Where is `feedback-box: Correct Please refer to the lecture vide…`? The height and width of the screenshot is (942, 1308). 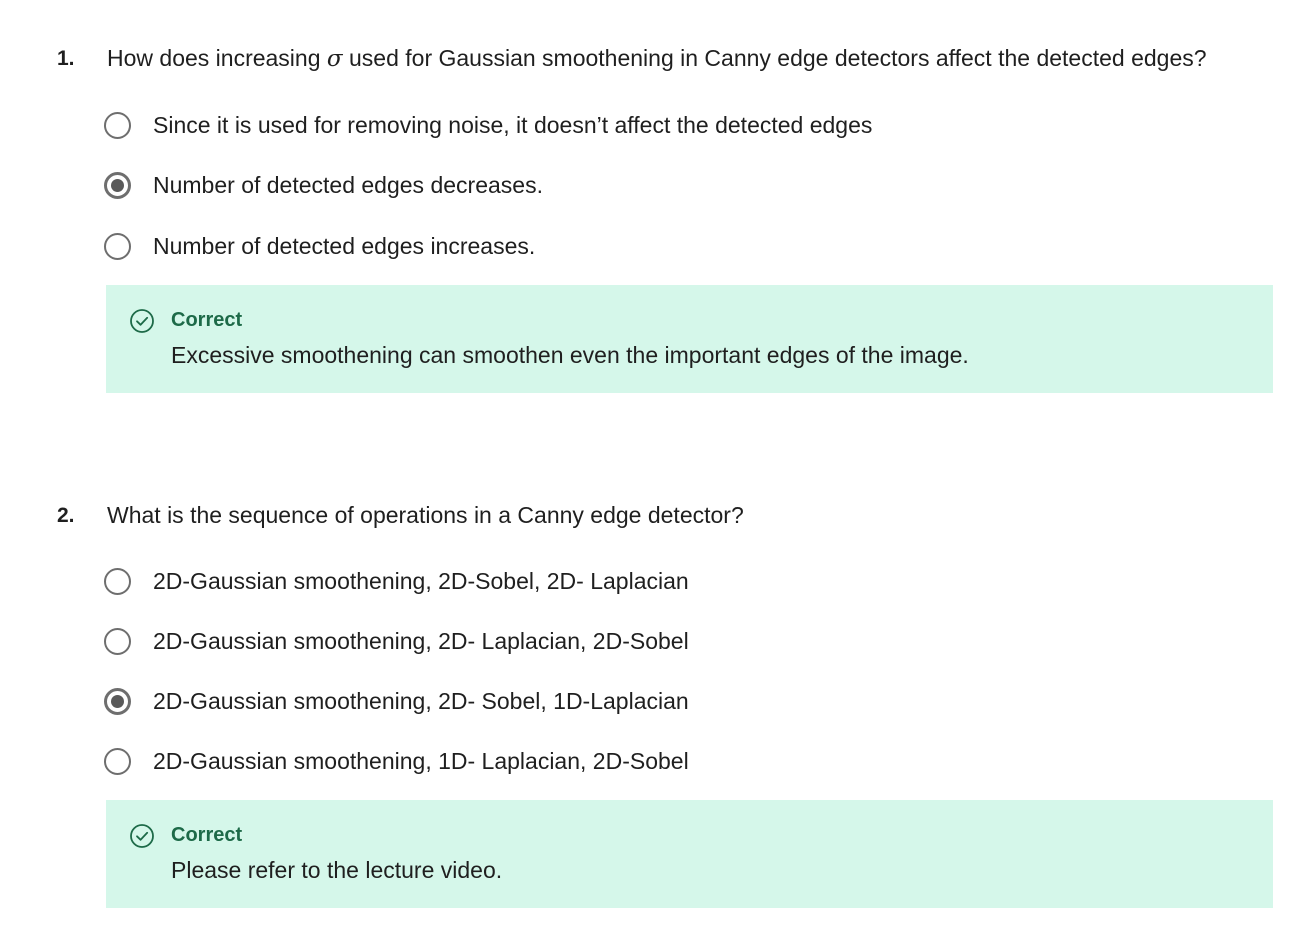
feedback-box: Correct Please refer to the lecture vide… is located at coordinates (689, 854).